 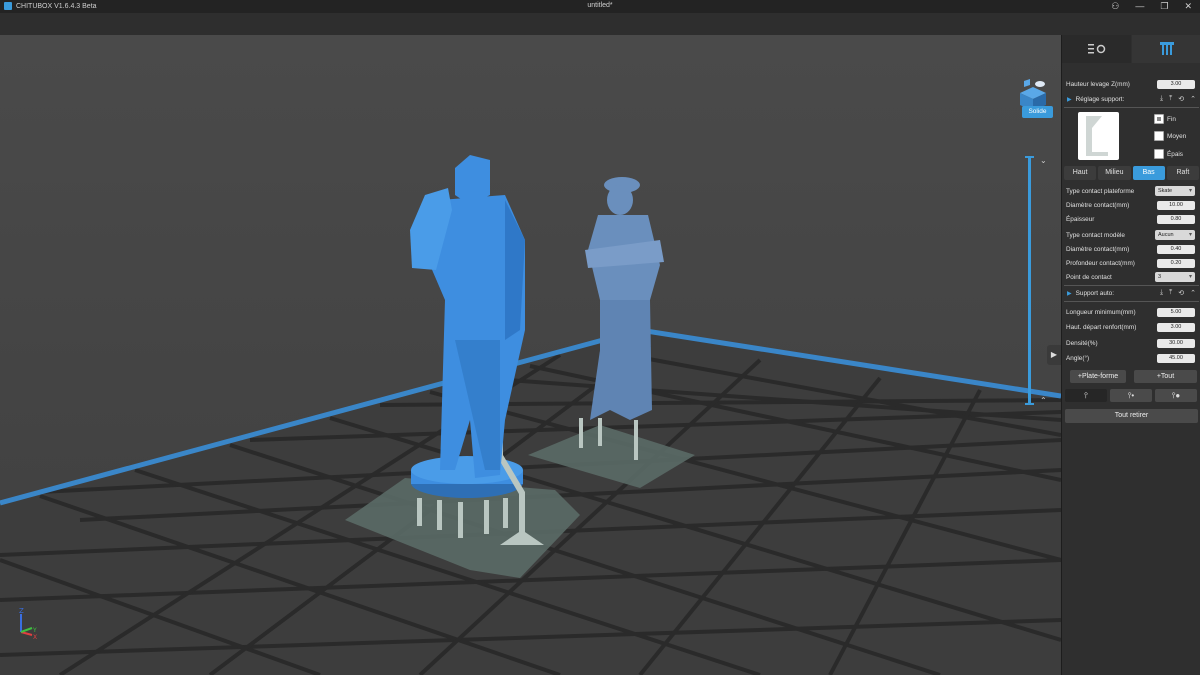 I want to click on layer-slider, so click(x=1029, y=280).